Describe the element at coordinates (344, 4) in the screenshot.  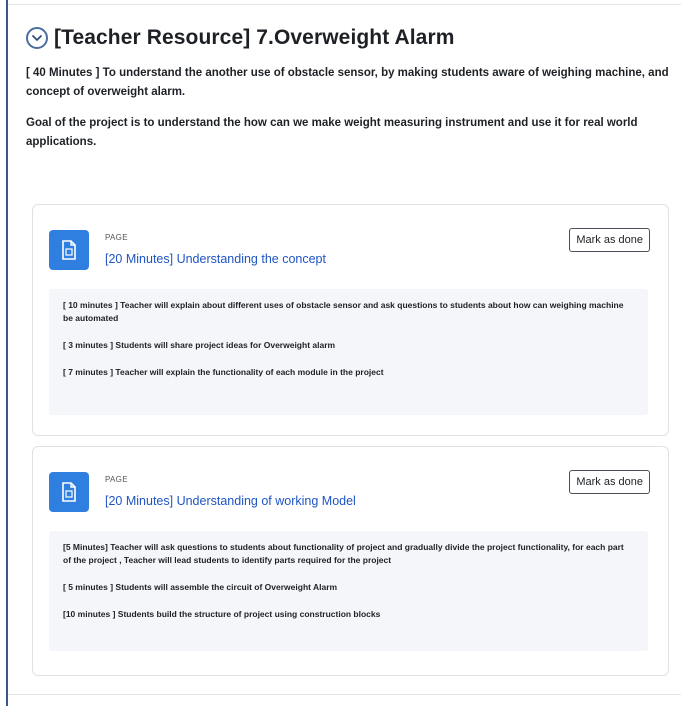
I see `top-divider` at that location.